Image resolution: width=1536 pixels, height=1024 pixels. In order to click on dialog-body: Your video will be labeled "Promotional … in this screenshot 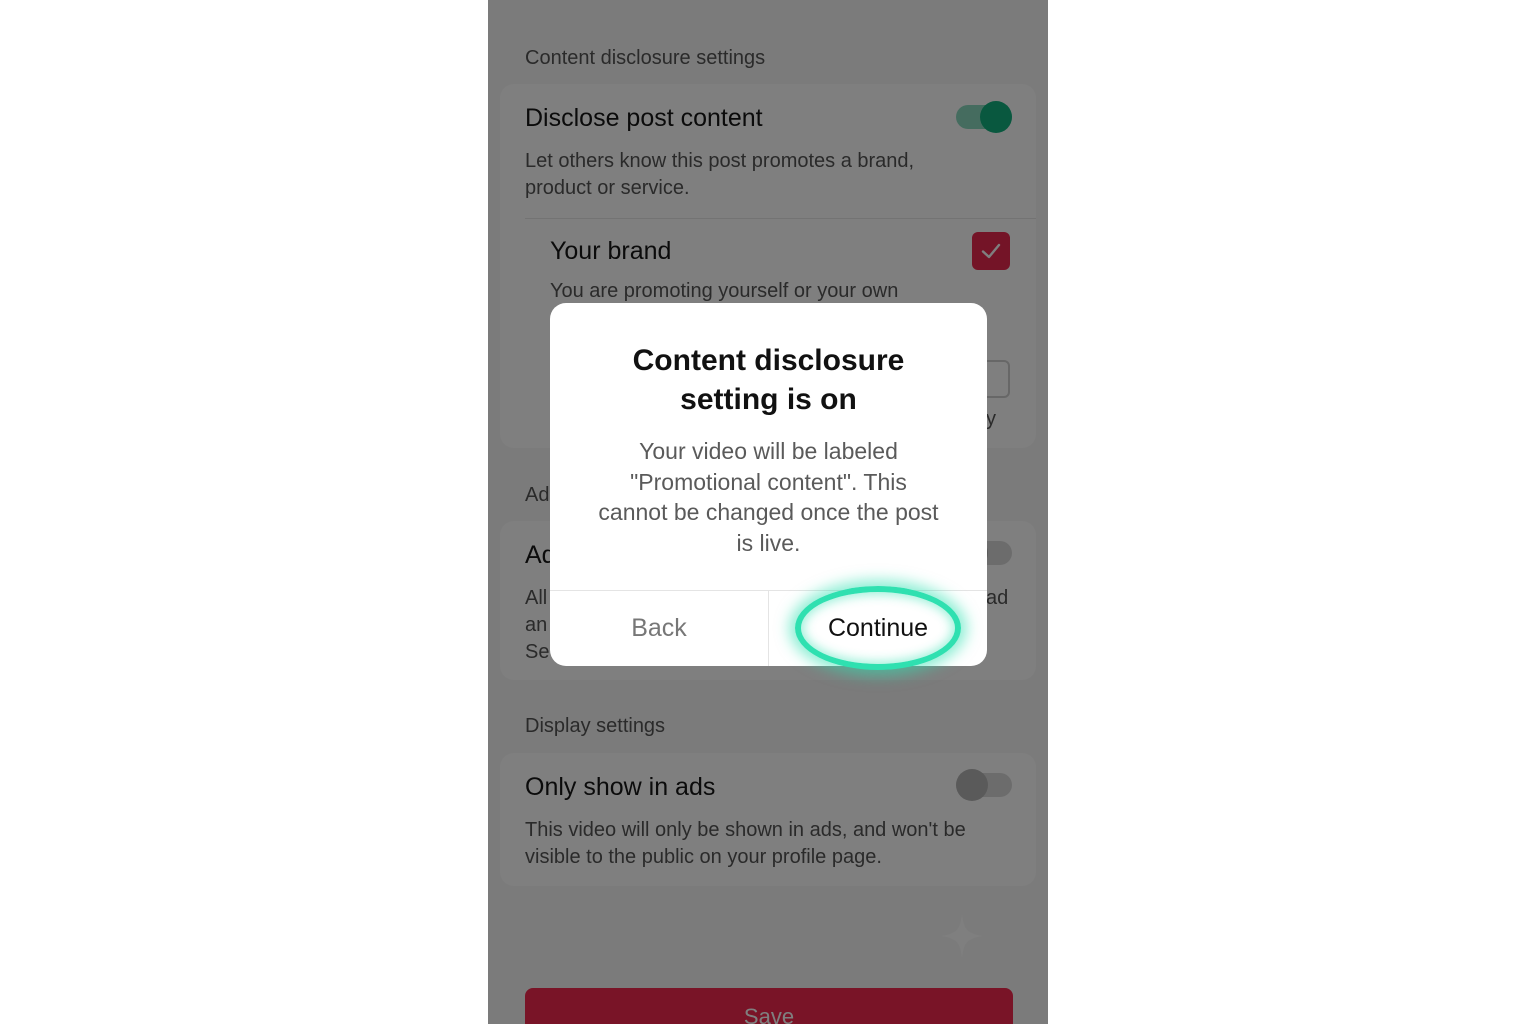, I will do `click(768, 497)`.